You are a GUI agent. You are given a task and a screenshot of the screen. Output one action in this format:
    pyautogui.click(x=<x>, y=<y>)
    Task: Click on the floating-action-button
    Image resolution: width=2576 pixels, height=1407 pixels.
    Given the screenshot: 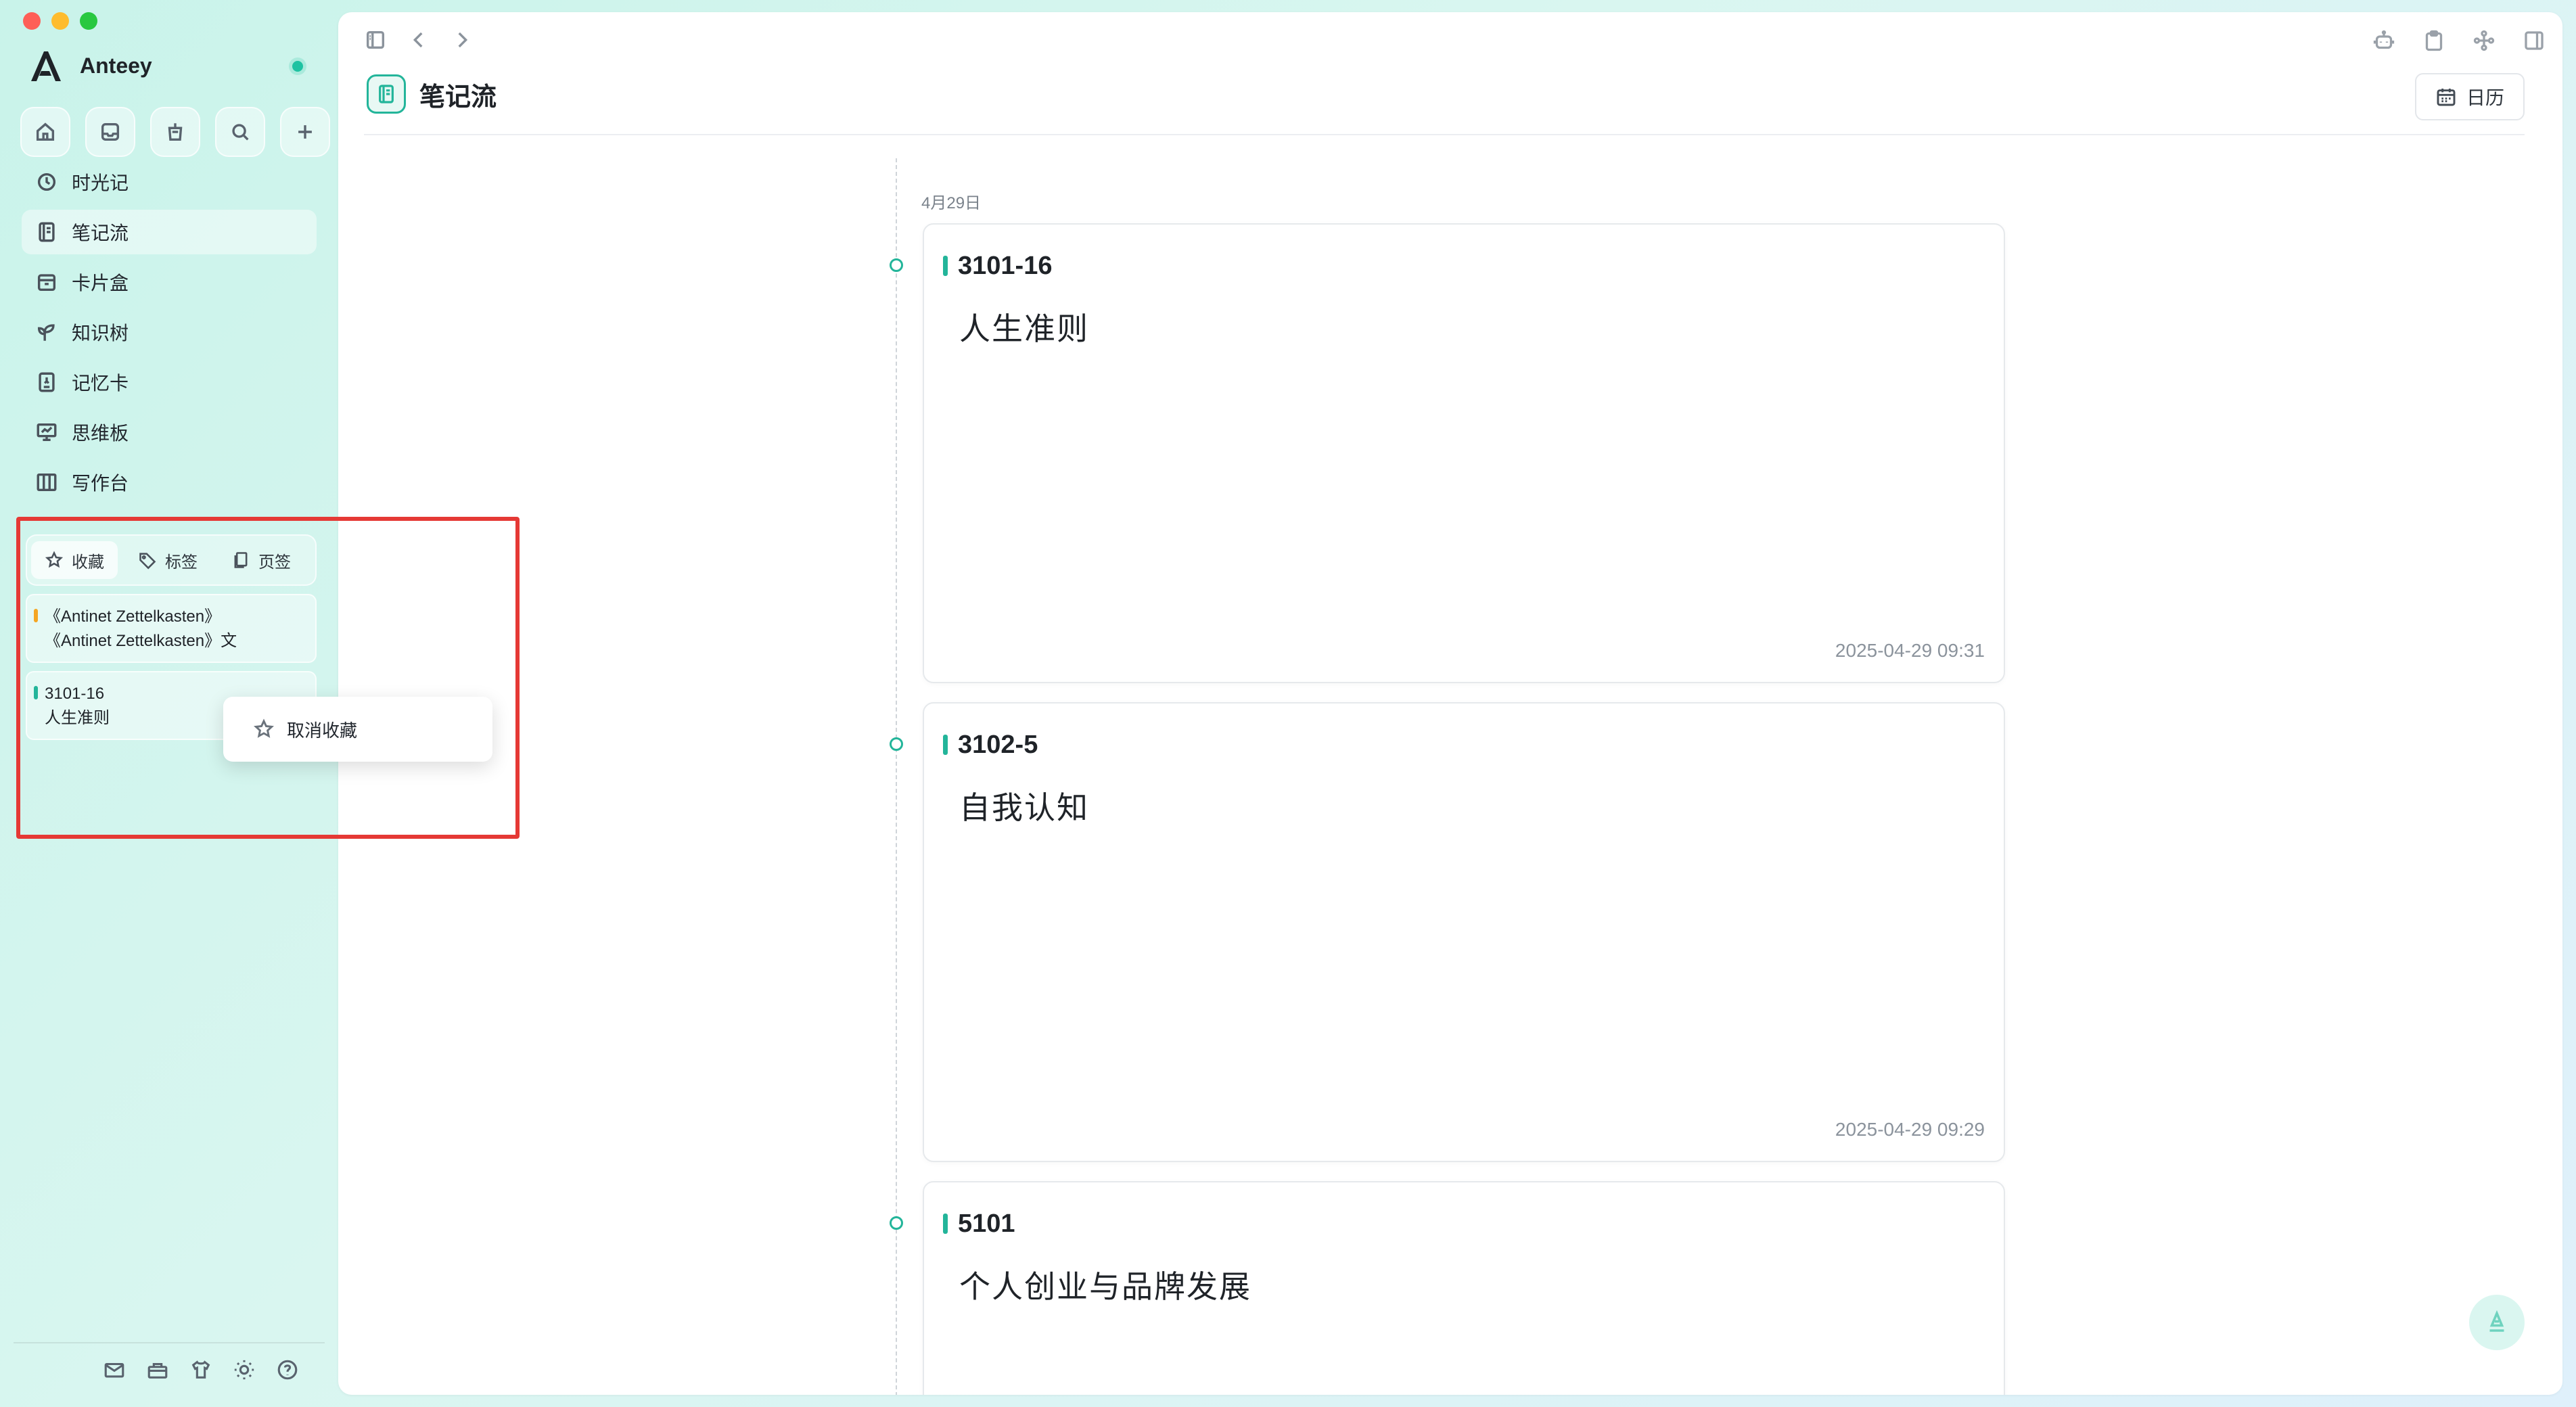 What is the action you would take?
    pyautogui.click(x=2497, y=1323)
    